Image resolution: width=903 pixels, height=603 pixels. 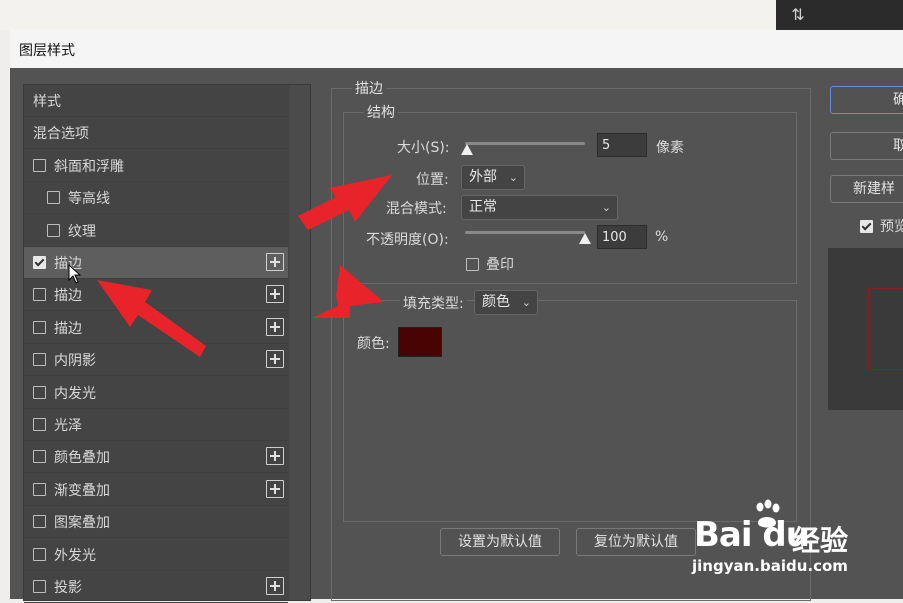 What do you see at coordinates (345, 202) in the screenshot?
I see `red-arrow-position` at bounding box center [345, 202].